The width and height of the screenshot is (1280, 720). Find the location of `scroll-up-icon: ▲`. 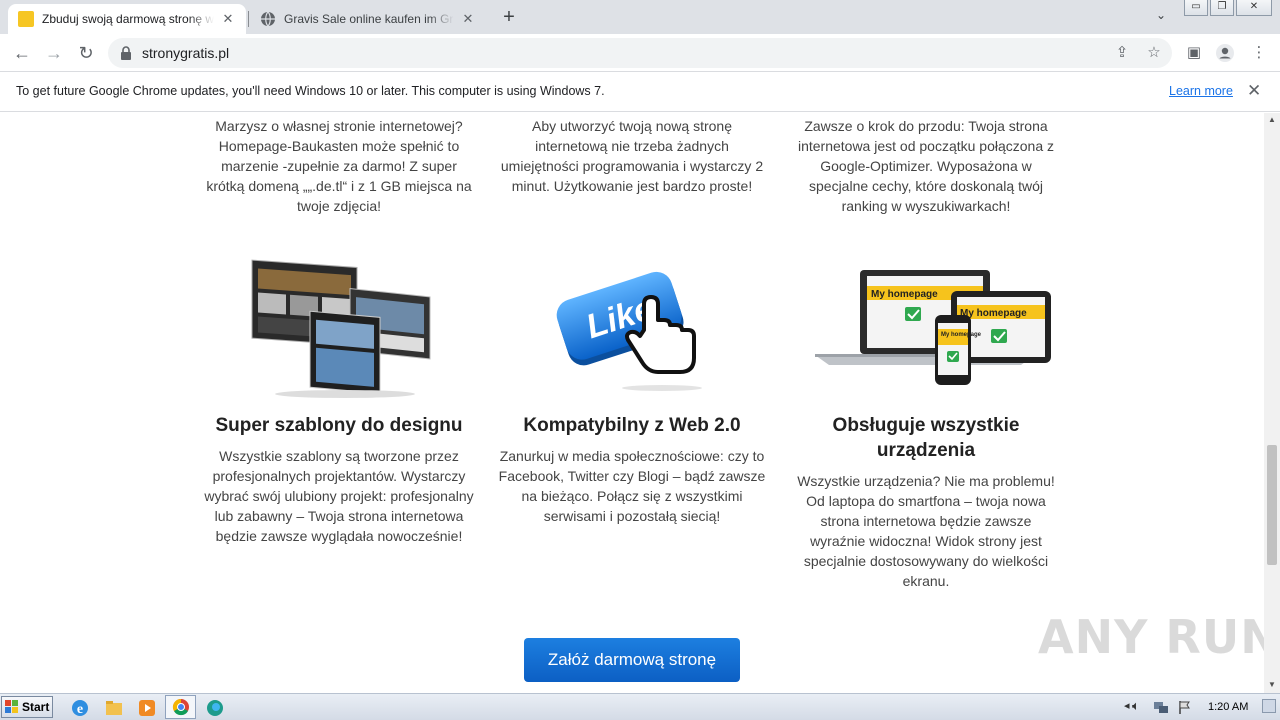

scroll-up-icon: ▲ is located at coordinates (1272, 119).